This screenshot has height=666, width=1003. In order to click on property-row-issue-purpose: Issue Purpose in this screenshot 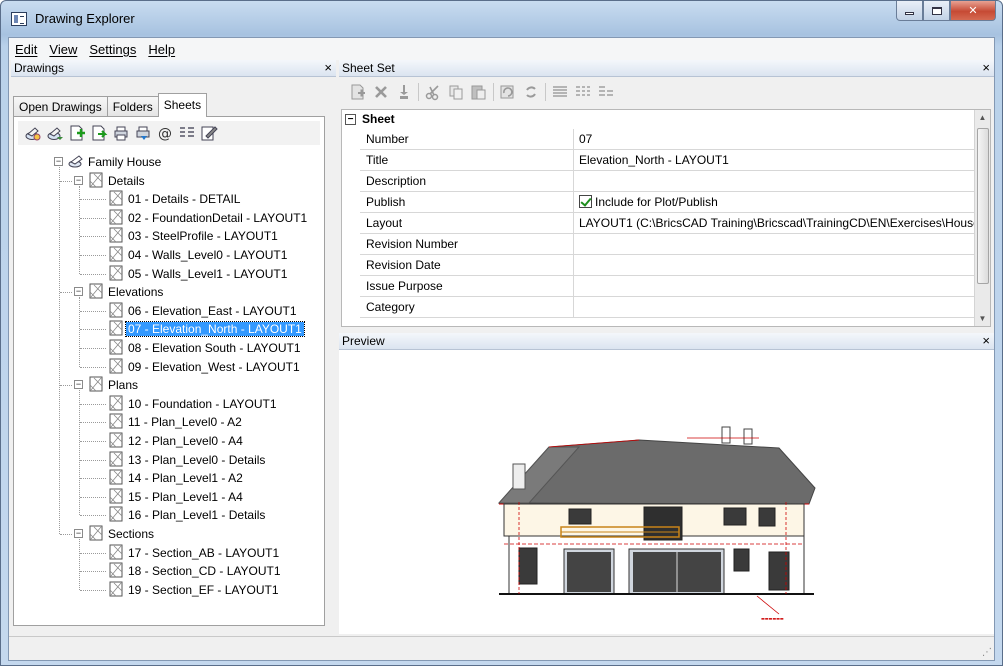, I will do `click(675, 286)`.